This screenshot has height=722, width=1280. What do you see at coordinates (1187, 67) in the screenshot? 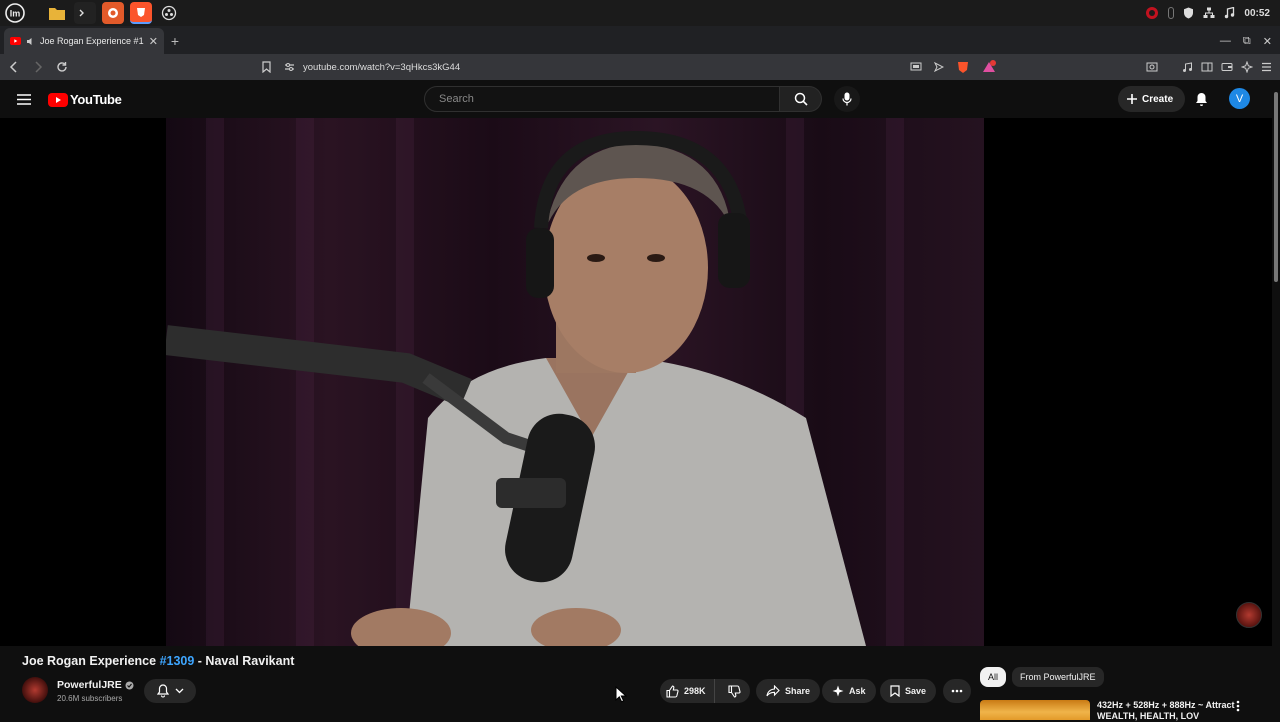
I see `media-icon` at bounding box center [1187, 67].